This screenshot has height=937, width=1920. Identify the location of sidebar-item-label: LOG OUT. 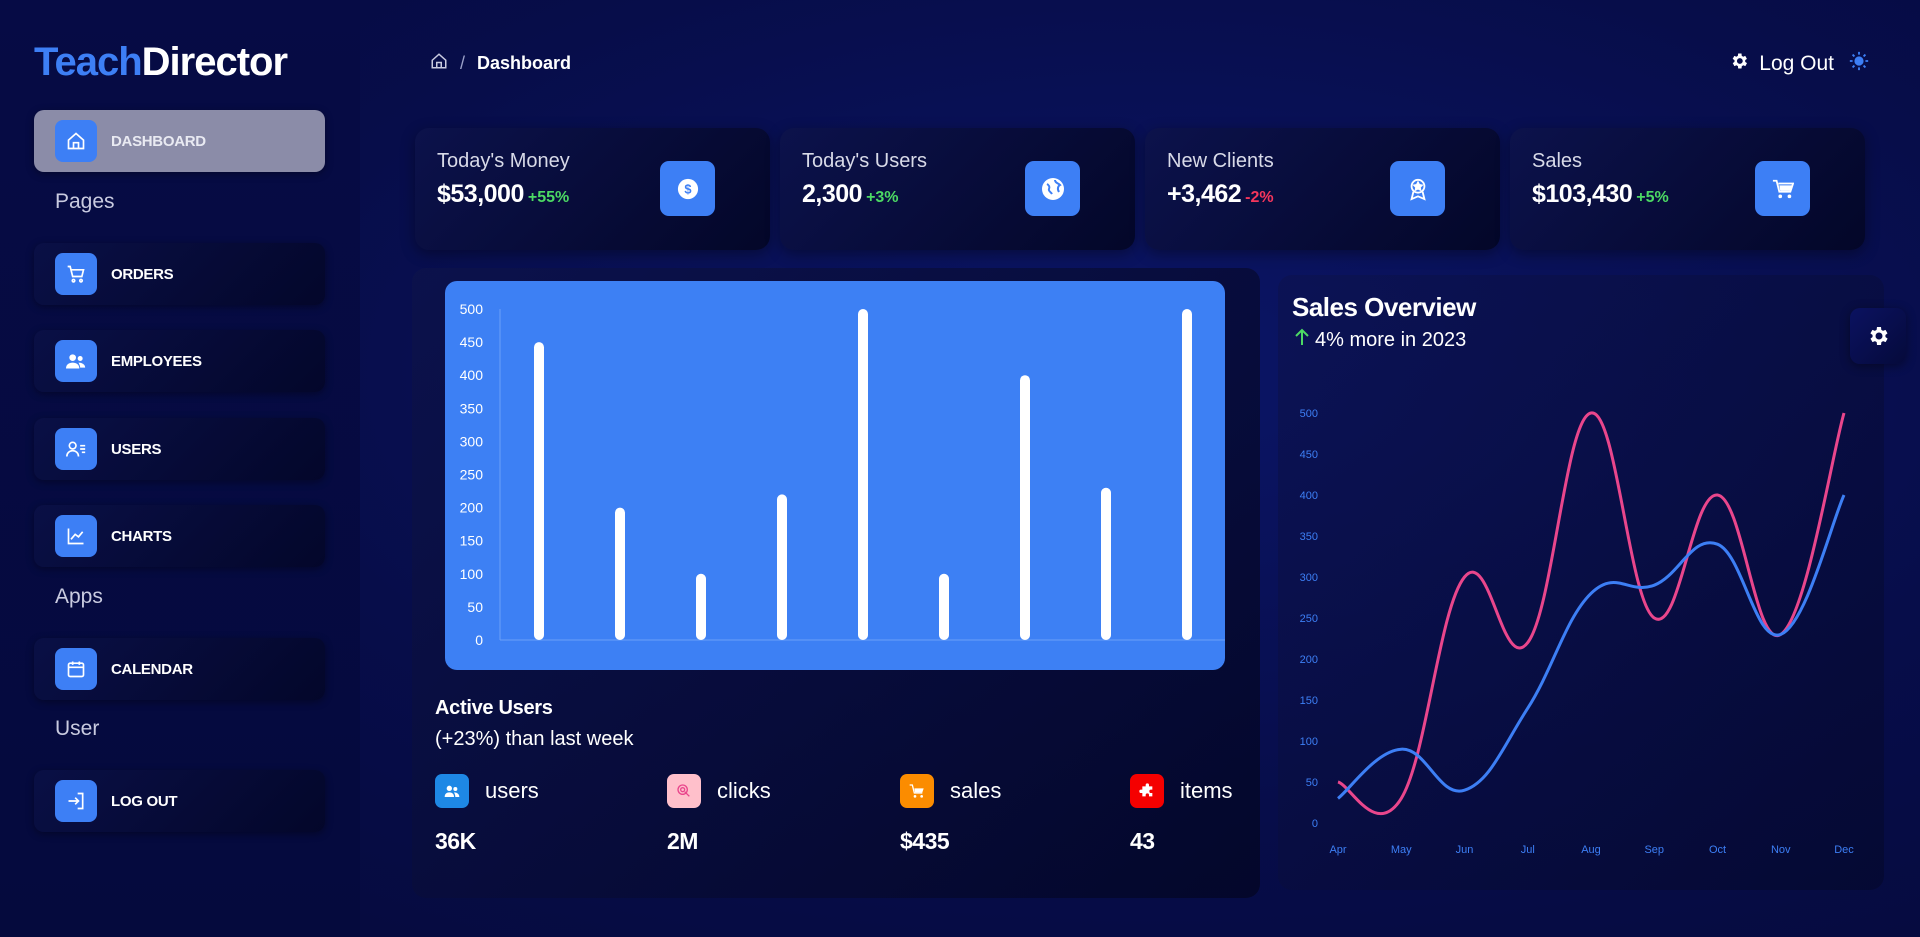
(144, 801).